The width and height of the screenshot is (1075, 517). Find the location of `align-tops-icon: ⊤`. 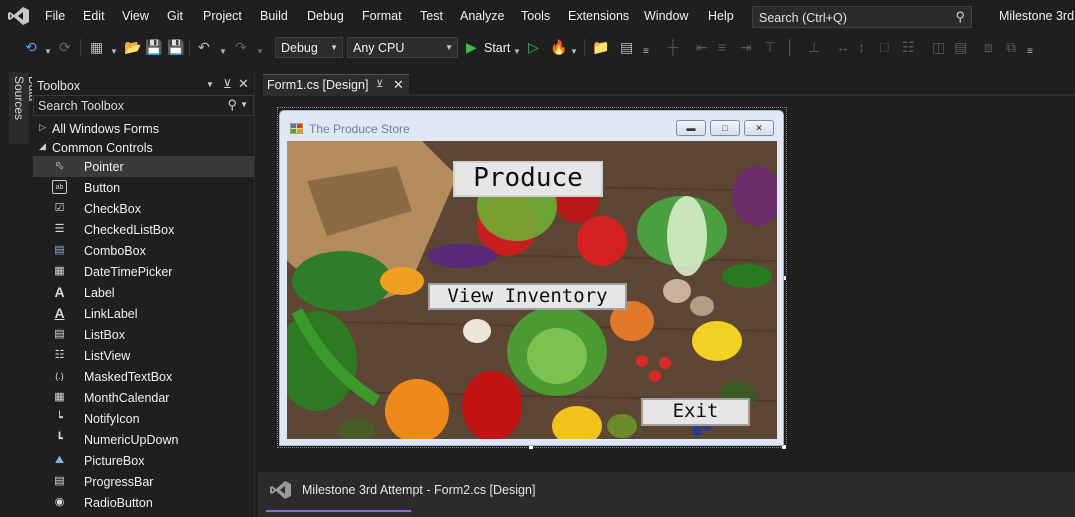

align-tops-icon: ⊤ is located at coordinates (770, 47).